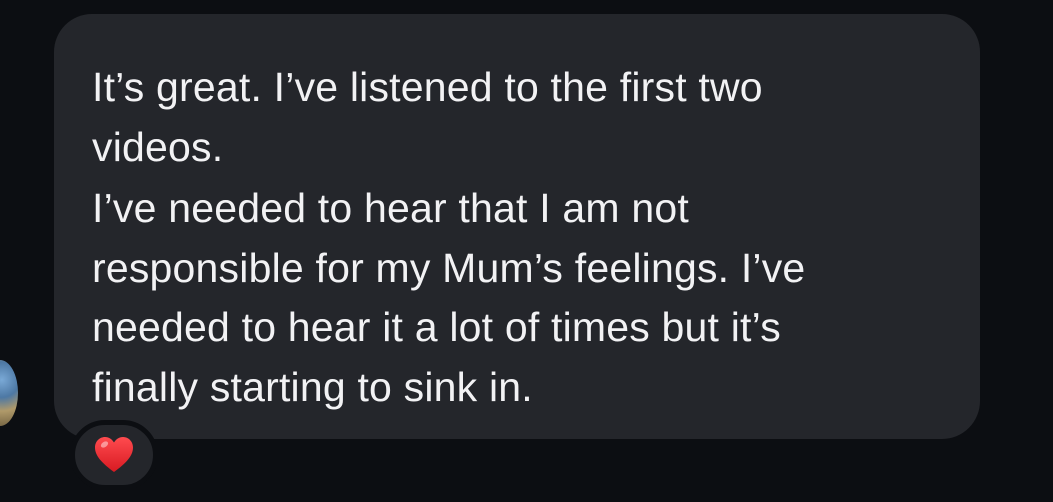 Image resolution: width=1053 pixels, height=502 pixels. I want to click on reaction-badge, so click(114, 455).